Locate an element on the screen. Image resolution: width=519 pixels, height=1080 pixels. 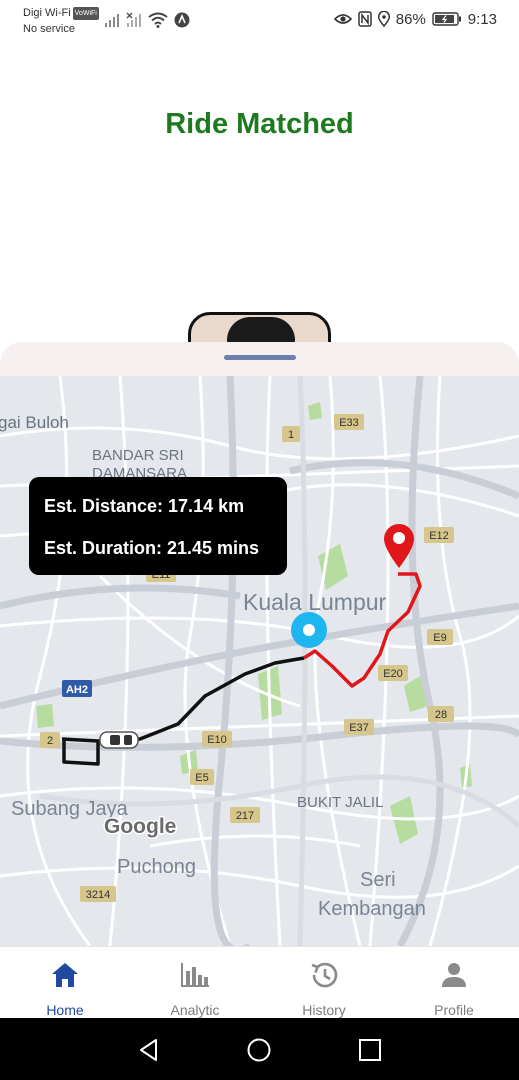
map-label-puchong: Puchong is located at coordinates (156, 867).